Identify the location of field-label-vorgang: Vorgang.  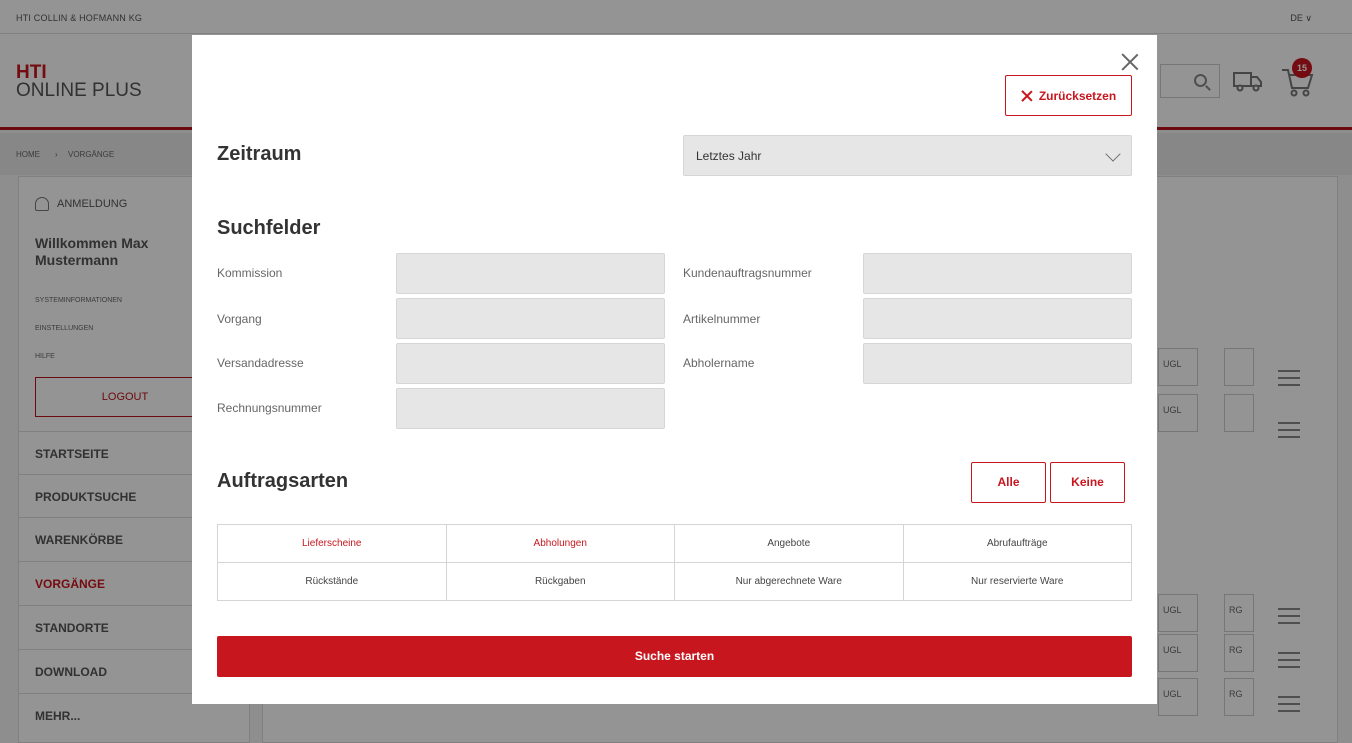
(239, 319).